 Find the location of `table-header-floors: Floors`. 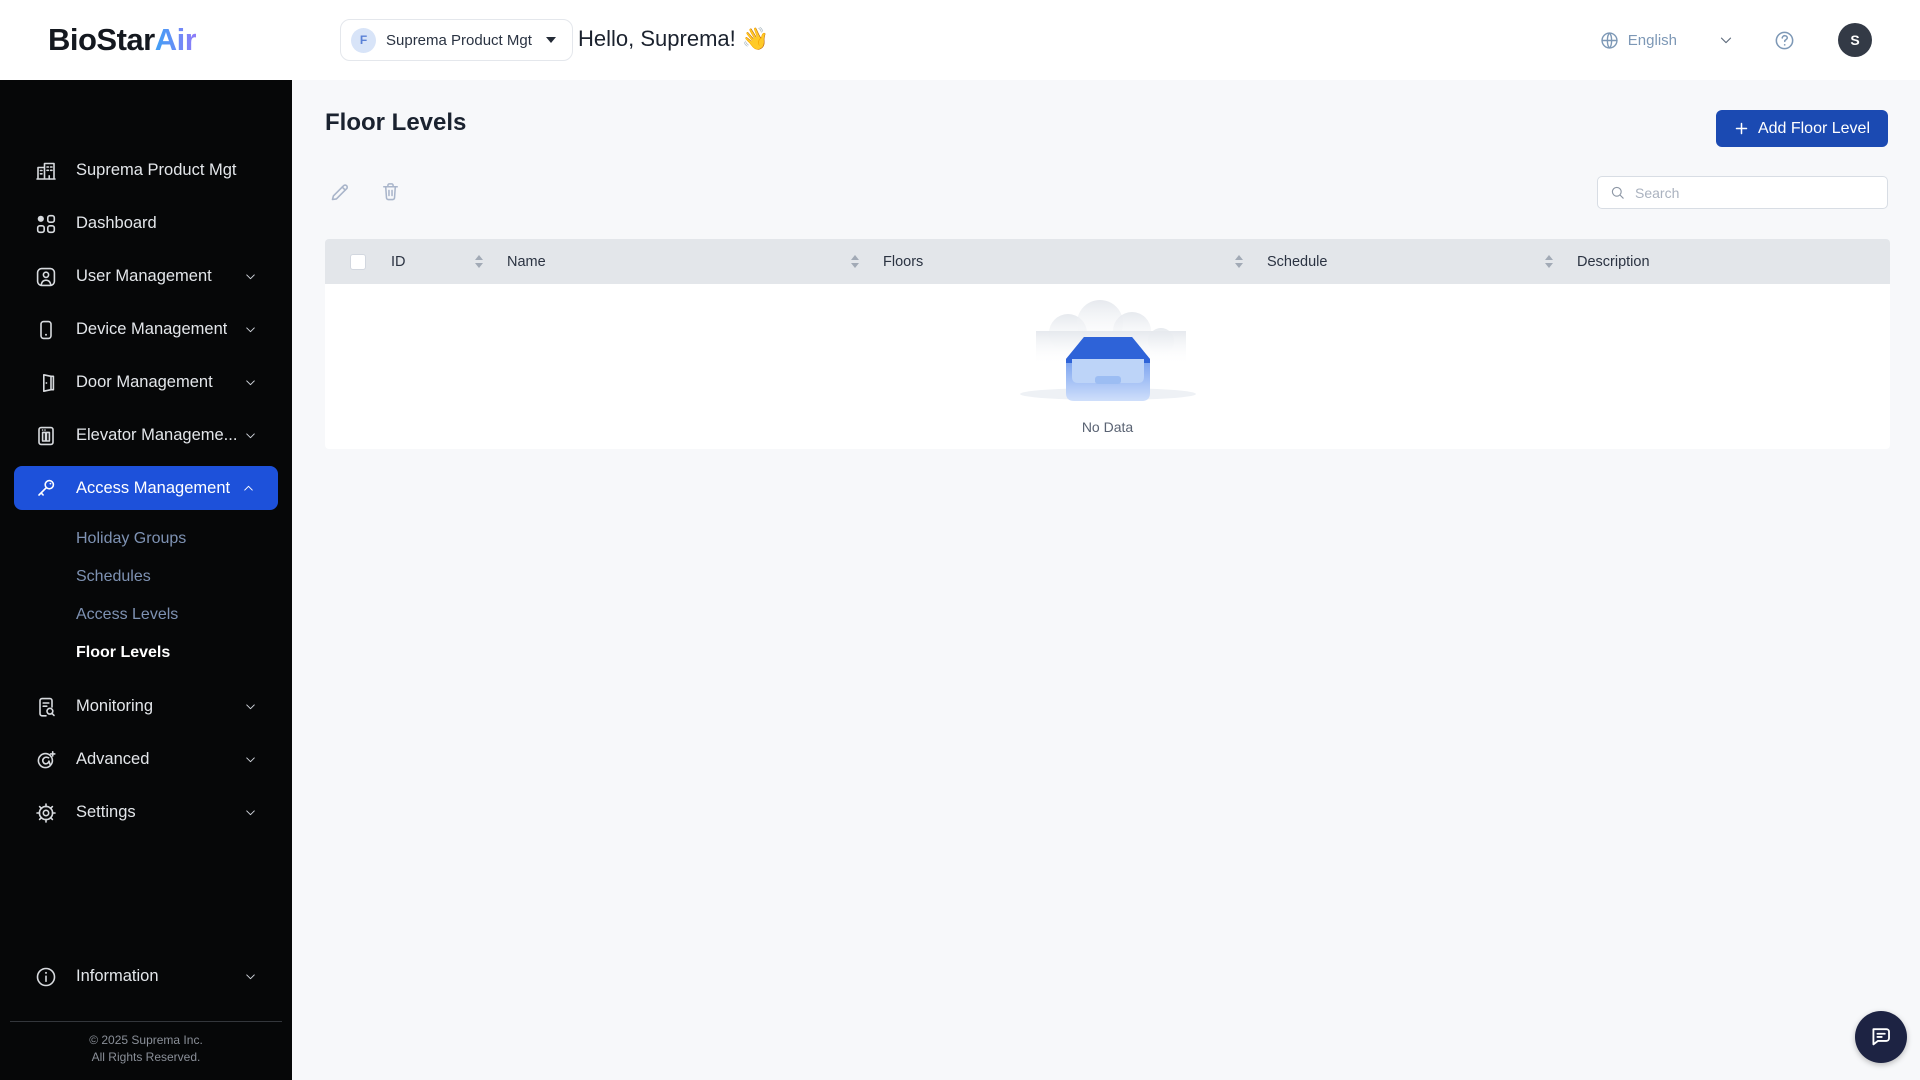

table-header-floors: Floors is located at coordinates (1075, 262).